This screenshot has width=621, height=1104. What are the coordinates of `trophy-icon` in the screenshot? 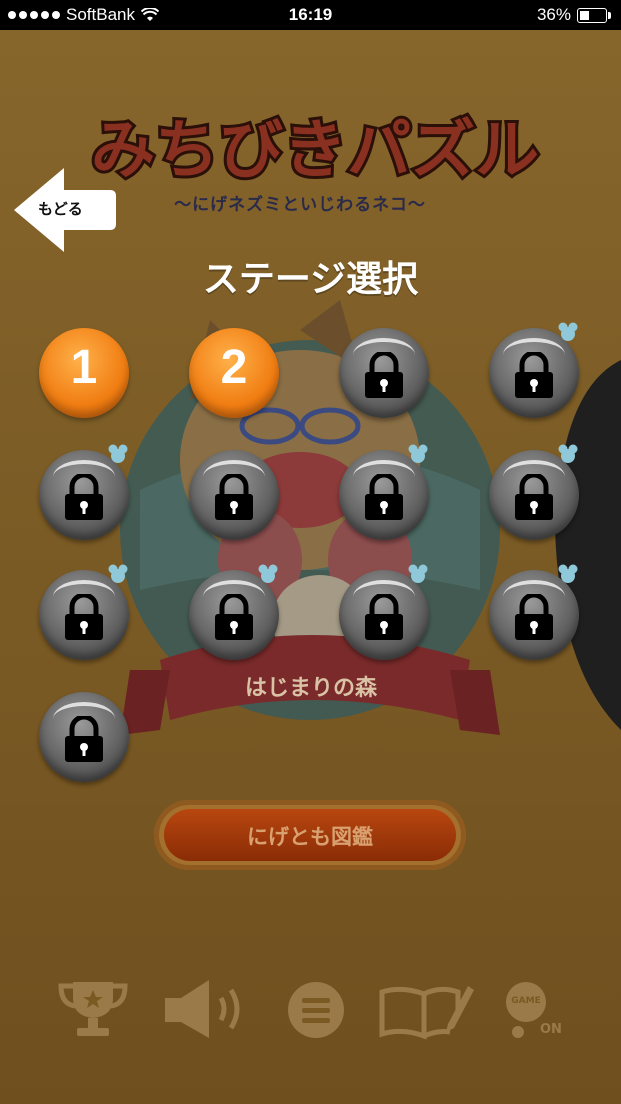 It's located at (93, 1009).